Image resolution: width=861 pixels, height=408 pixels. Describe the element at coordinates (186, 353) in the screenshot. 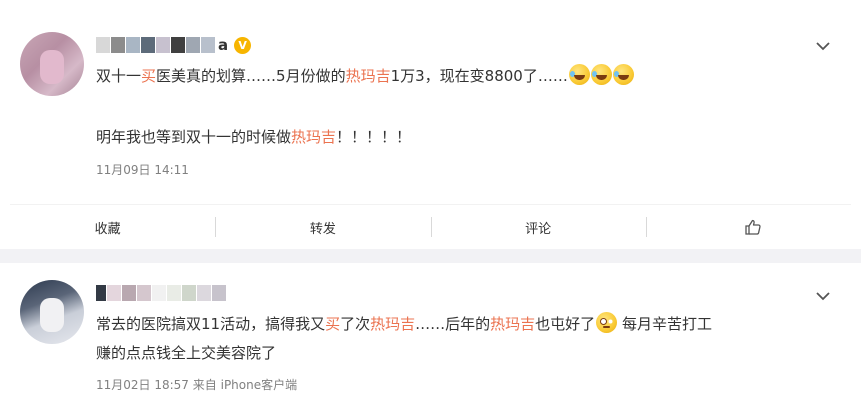

I see `post-text-line2: 赚的点点钱全上交美容院了` at that location.